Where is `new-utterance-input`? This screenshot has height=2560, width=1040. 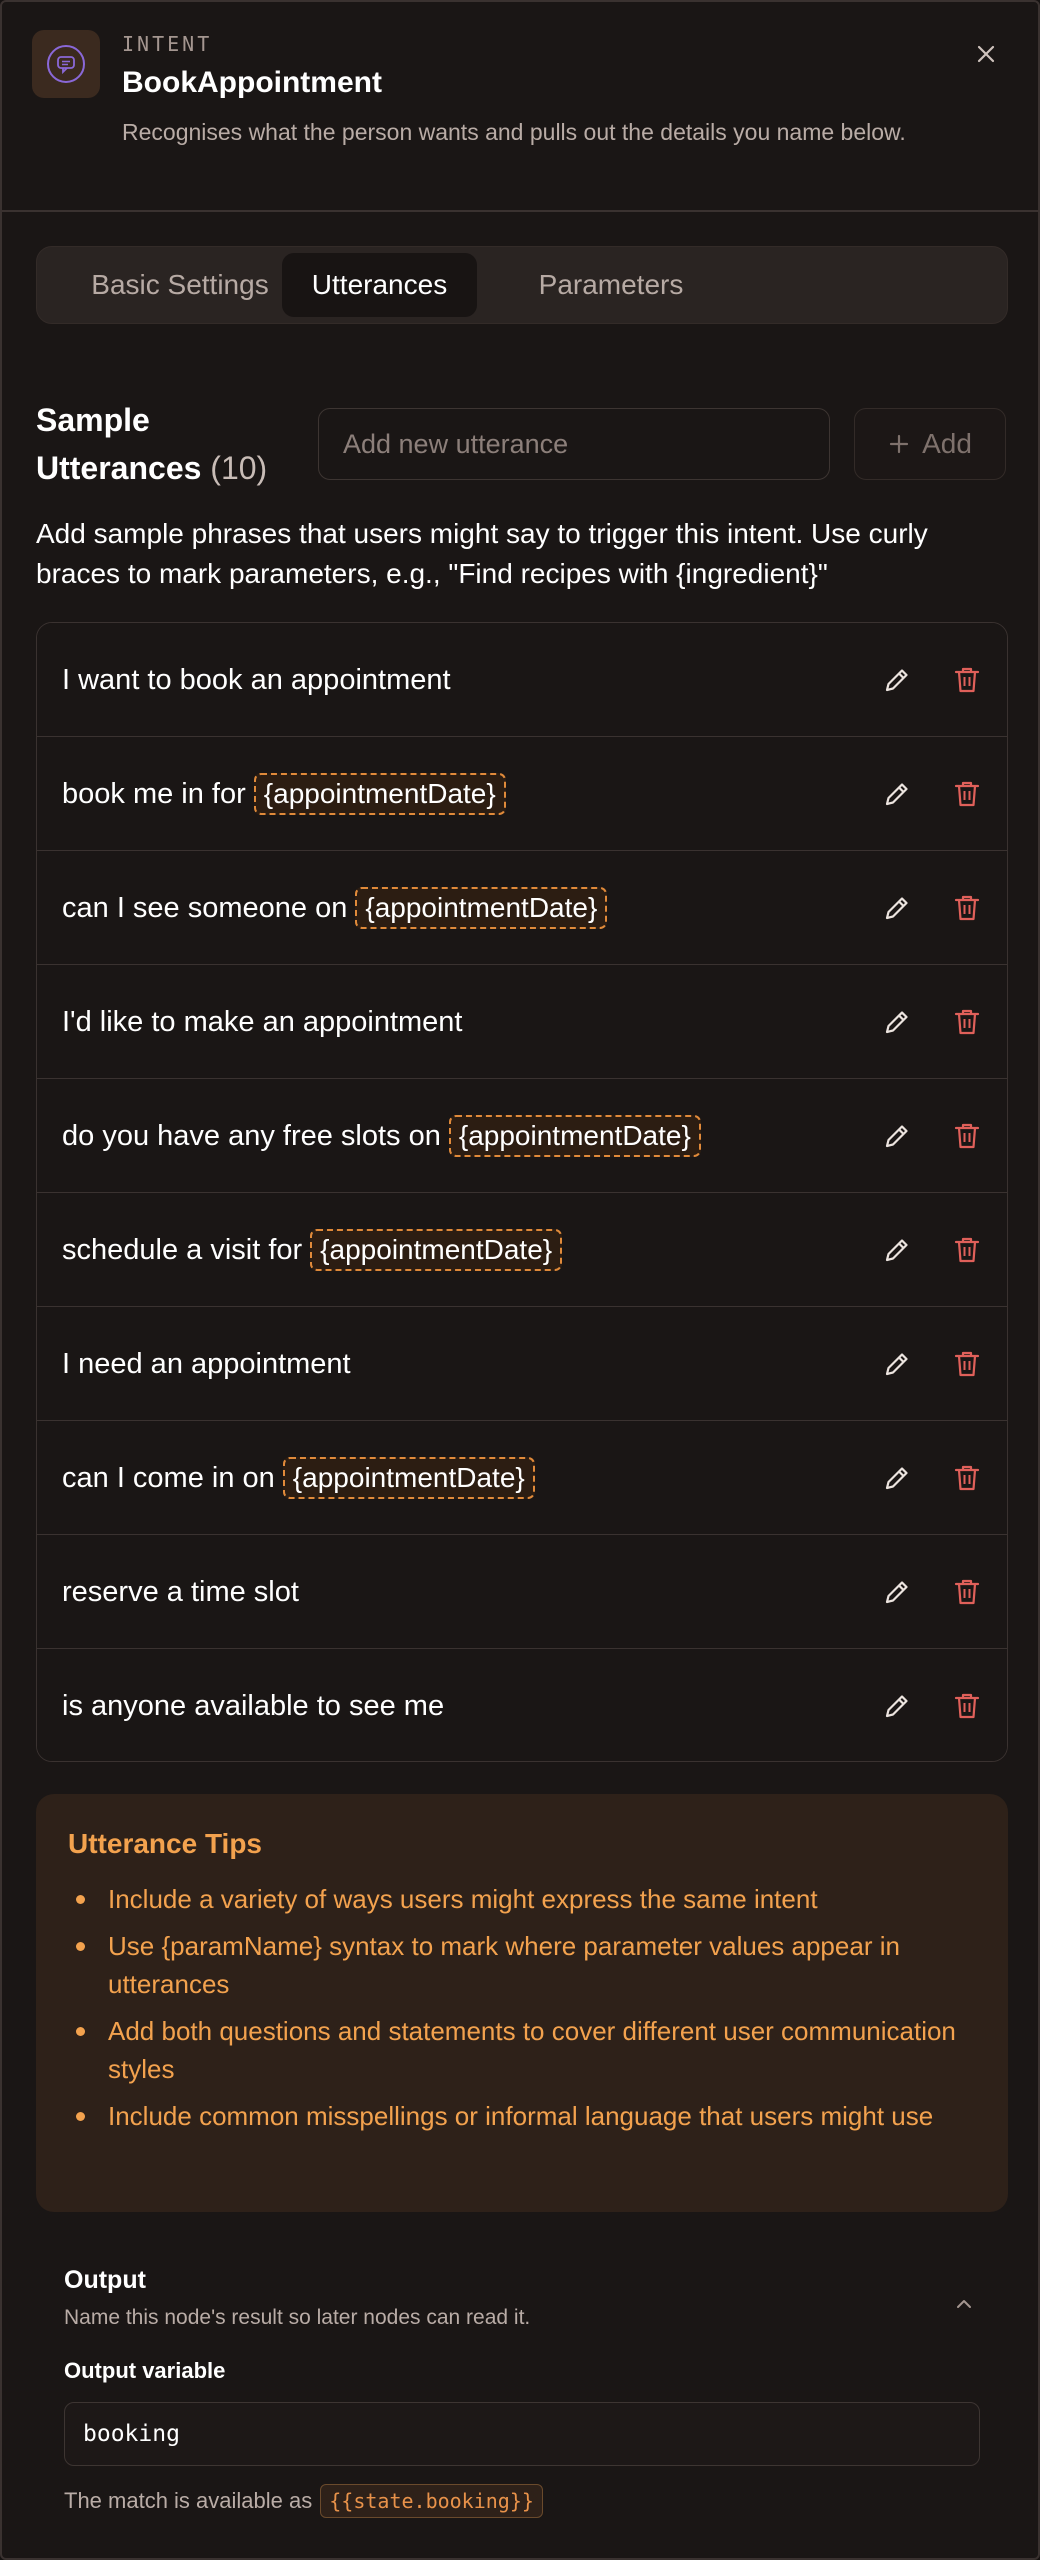
new-utterance-input is located at coordinates (574, 444).